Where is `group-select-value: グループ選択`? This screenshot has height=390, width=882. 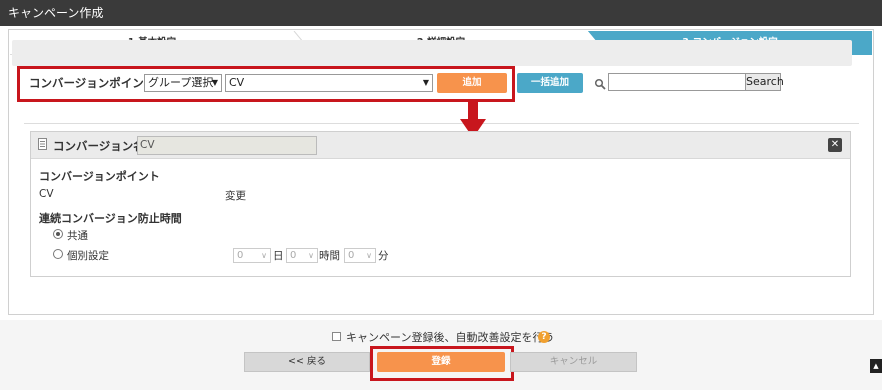 group-select-value: グループ選択 is located at coordinates (181, 82).